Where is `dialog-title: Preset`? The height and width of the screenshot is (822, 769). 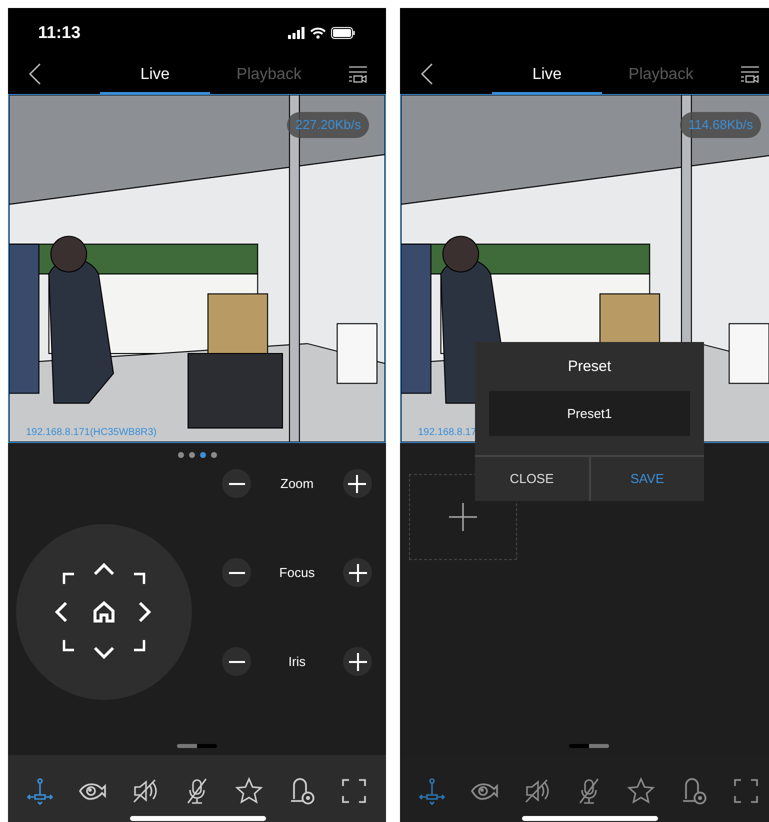
dialog-title: Preset is located at coordinates (589, 367).